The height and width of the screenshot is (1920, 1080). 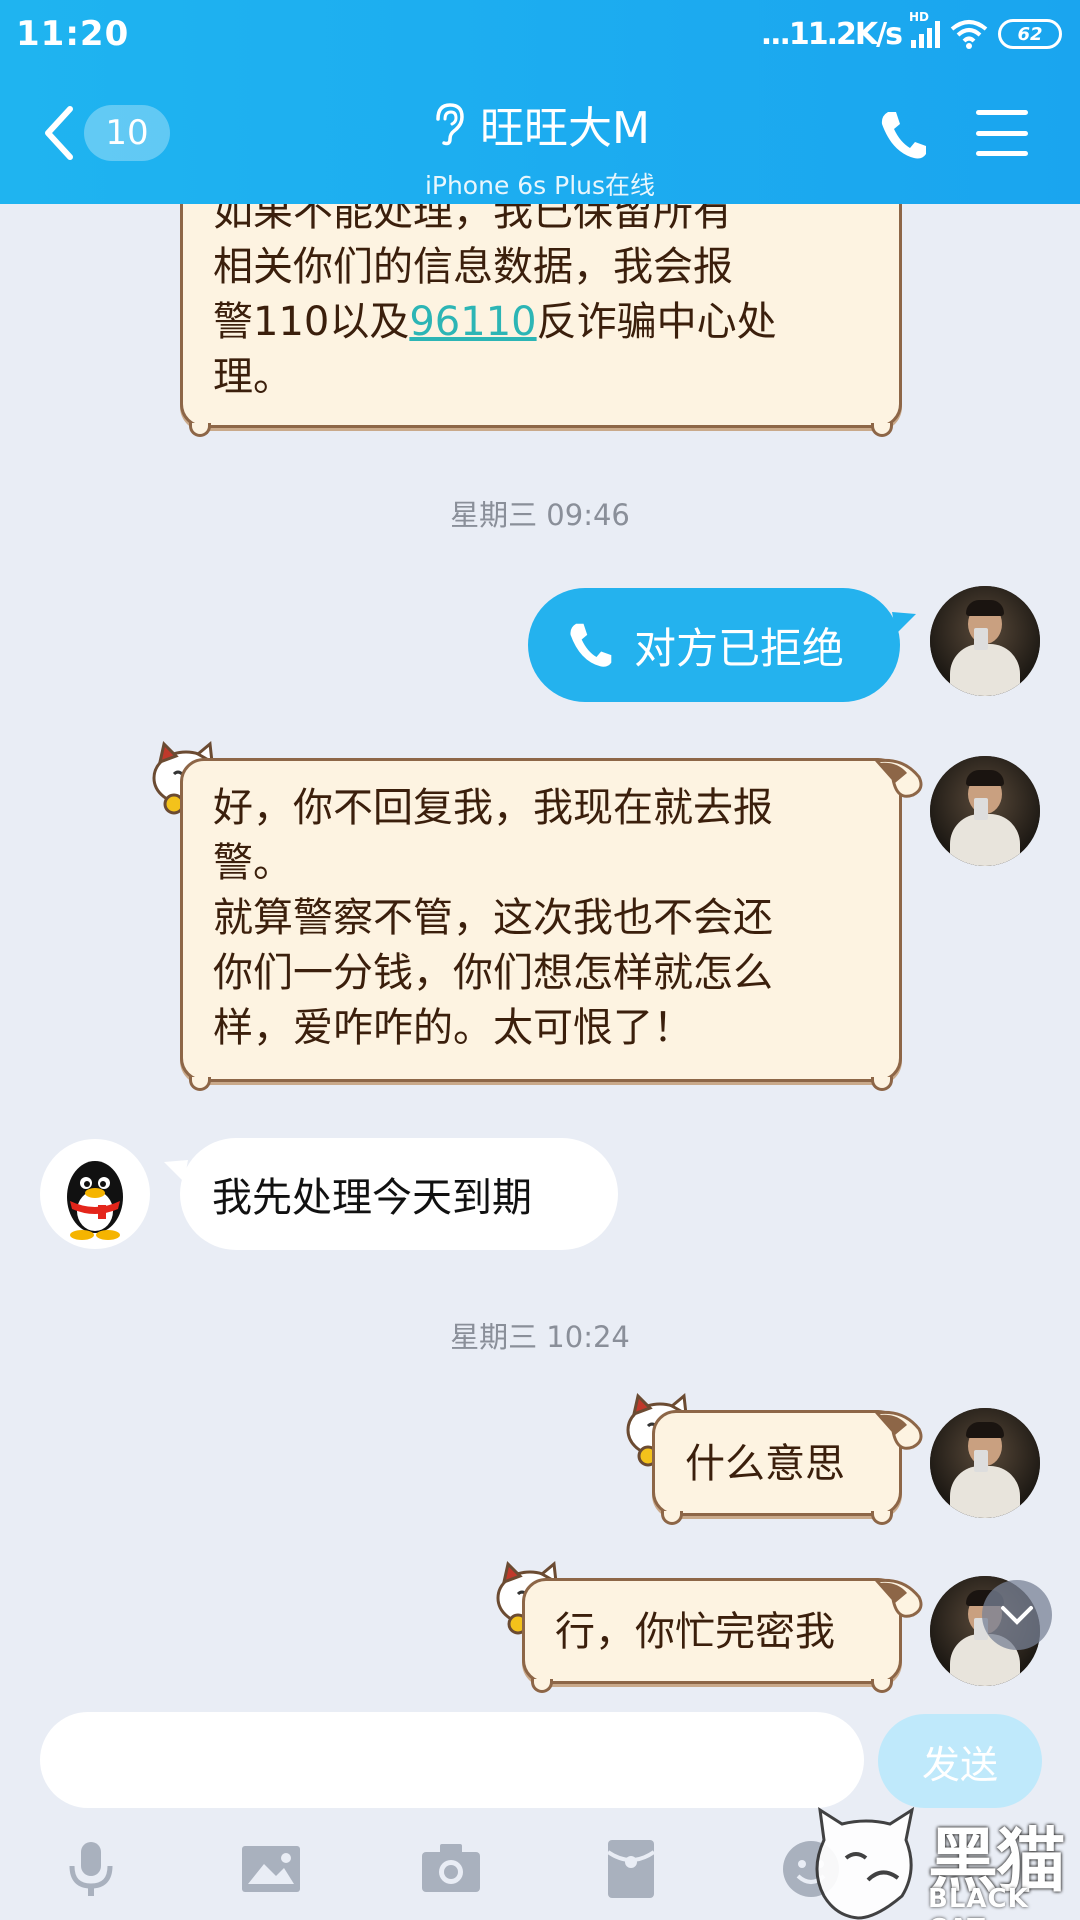 I want to click on call-status-text: 对方已拒绝, so click(x=739, y=648).